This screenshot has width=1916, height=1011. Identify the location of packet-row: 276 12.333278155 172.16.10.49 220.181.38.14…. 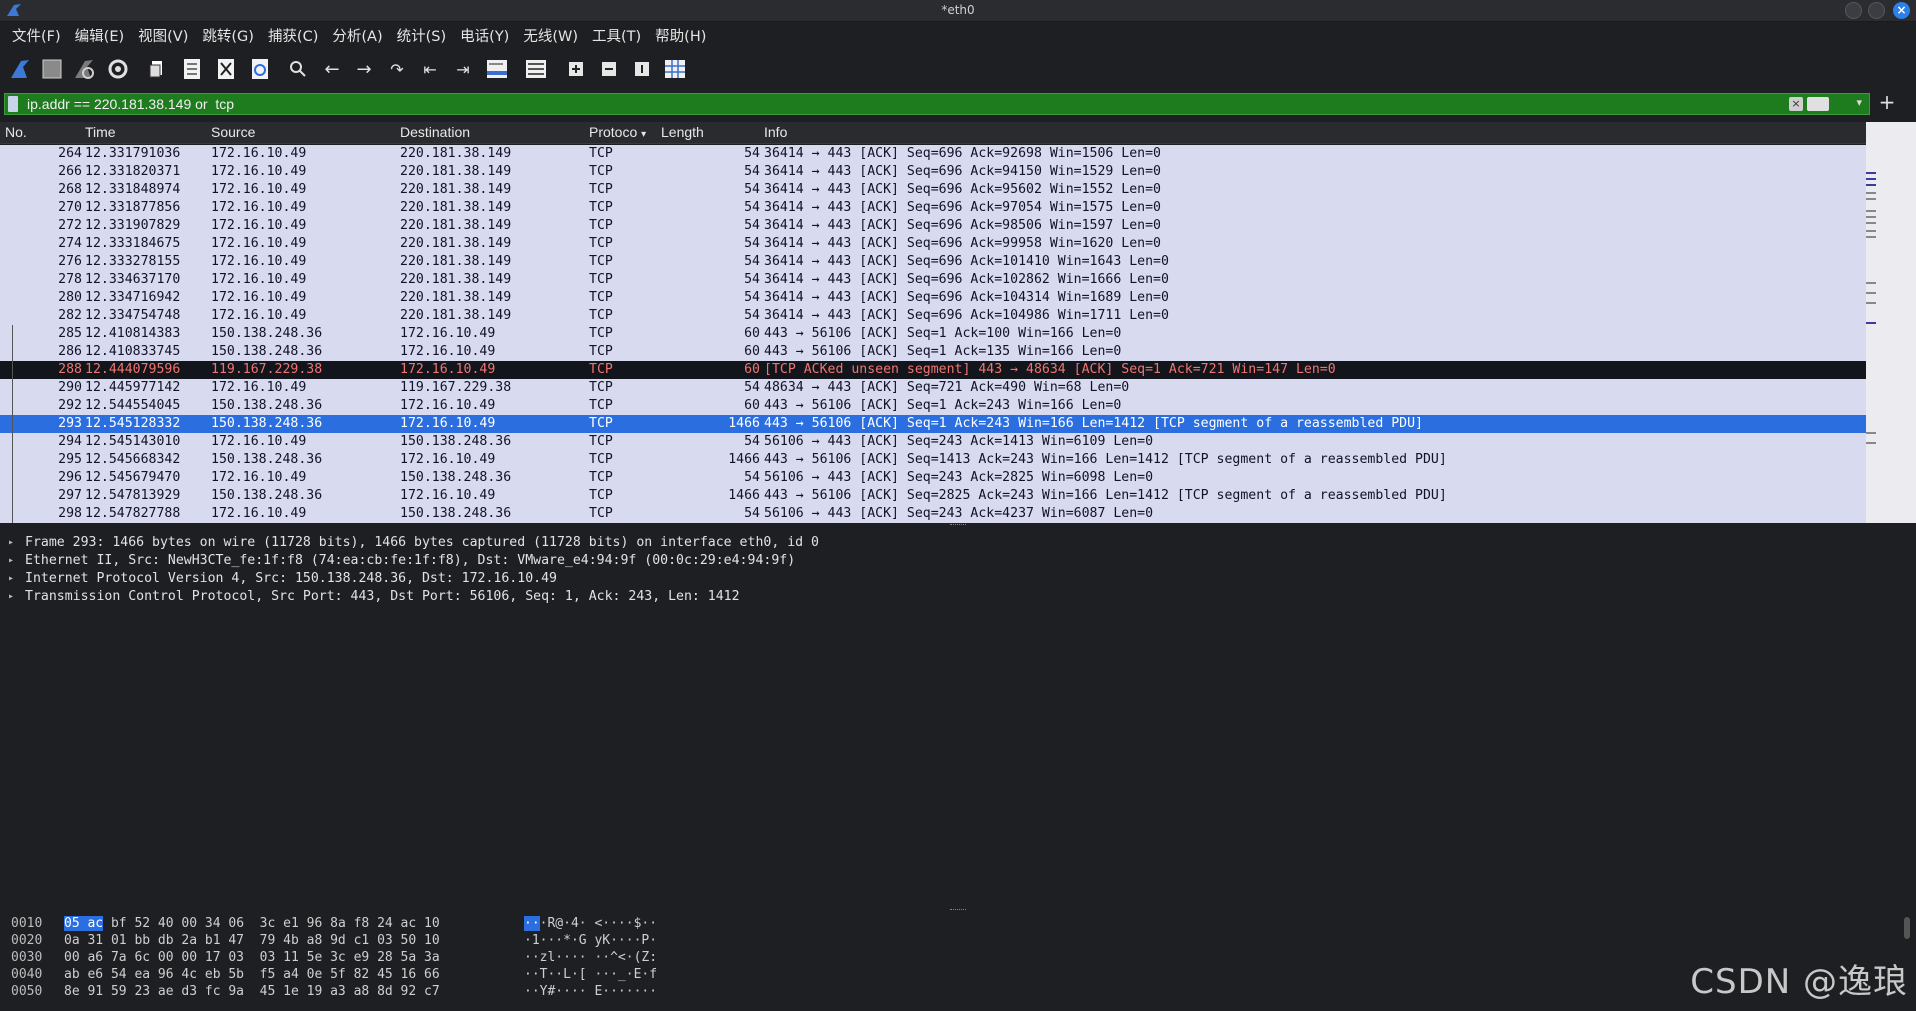
(933, 262).